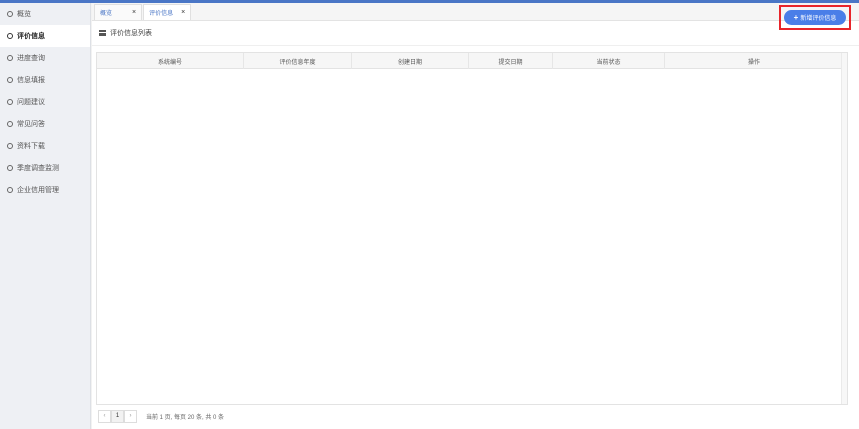 Image resolution: width=859 pixels, height=429 pixels. I want to click on sidebar-item-suggestions: 问题建议, so click(45, 102).